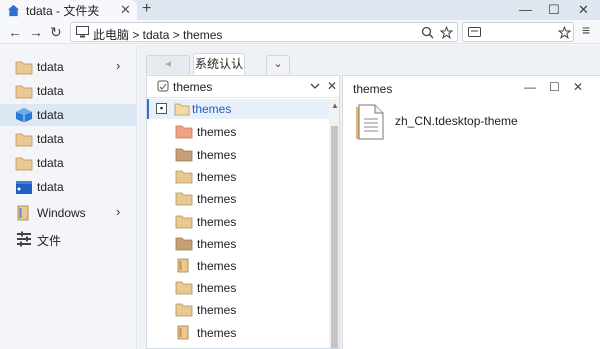 This screenshot has width=600, height=349. Describe the element at coordinates (518, 32) in the screenshot. I see `search-box` at that location.